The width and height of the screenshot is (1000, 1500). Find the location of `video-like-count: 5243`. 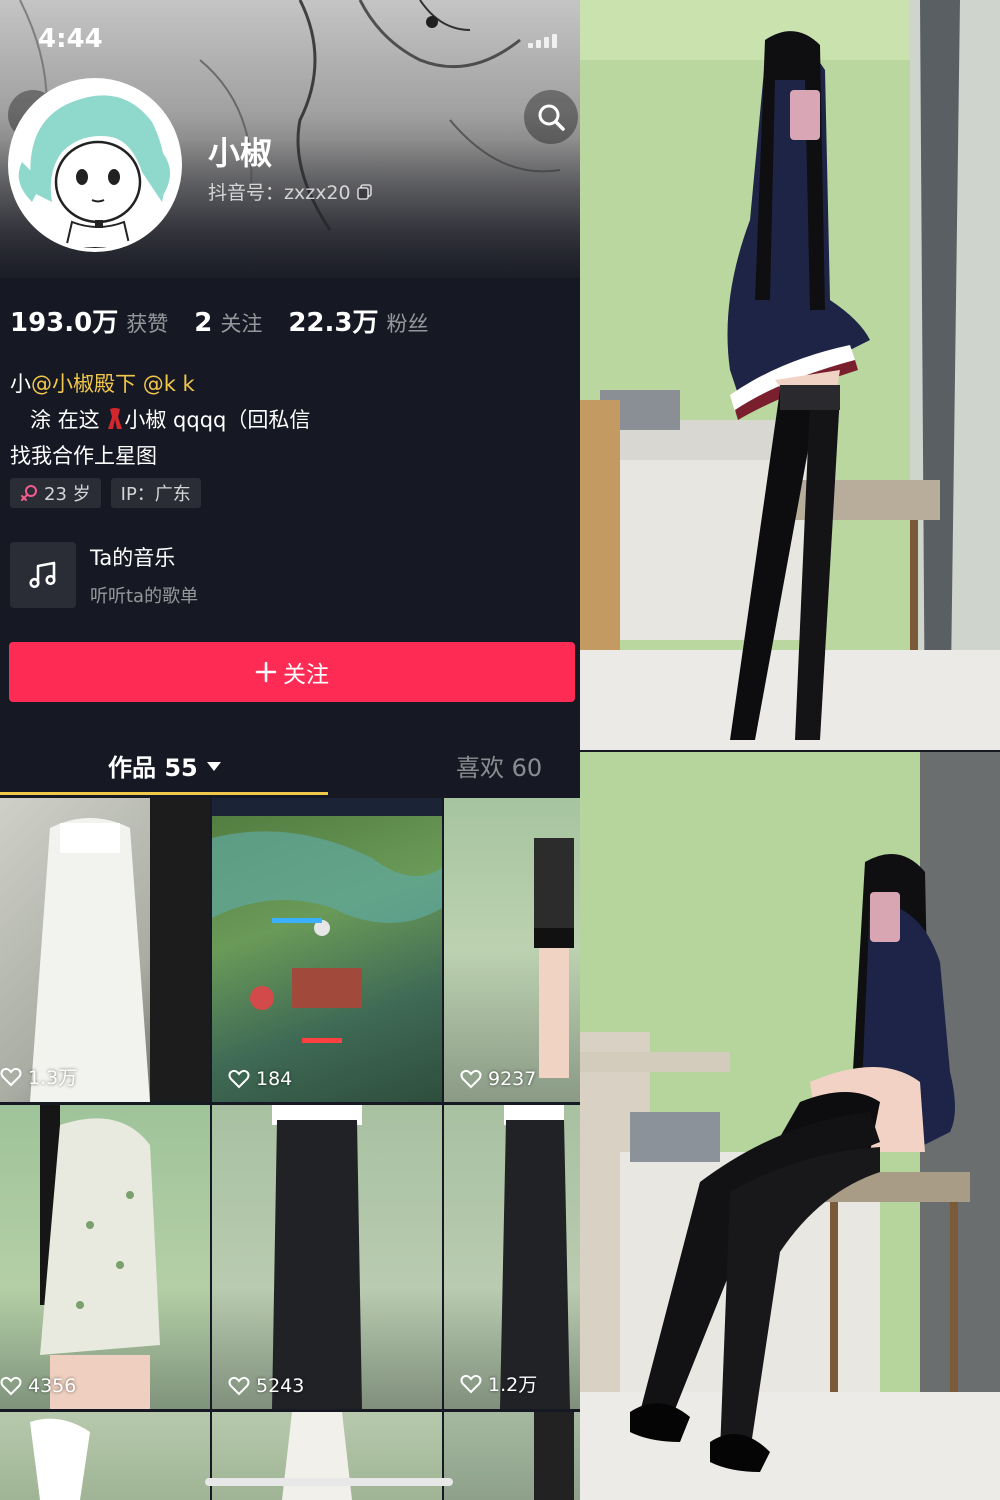

video-like-count: 5243 is located at coordinates (266, 1386).